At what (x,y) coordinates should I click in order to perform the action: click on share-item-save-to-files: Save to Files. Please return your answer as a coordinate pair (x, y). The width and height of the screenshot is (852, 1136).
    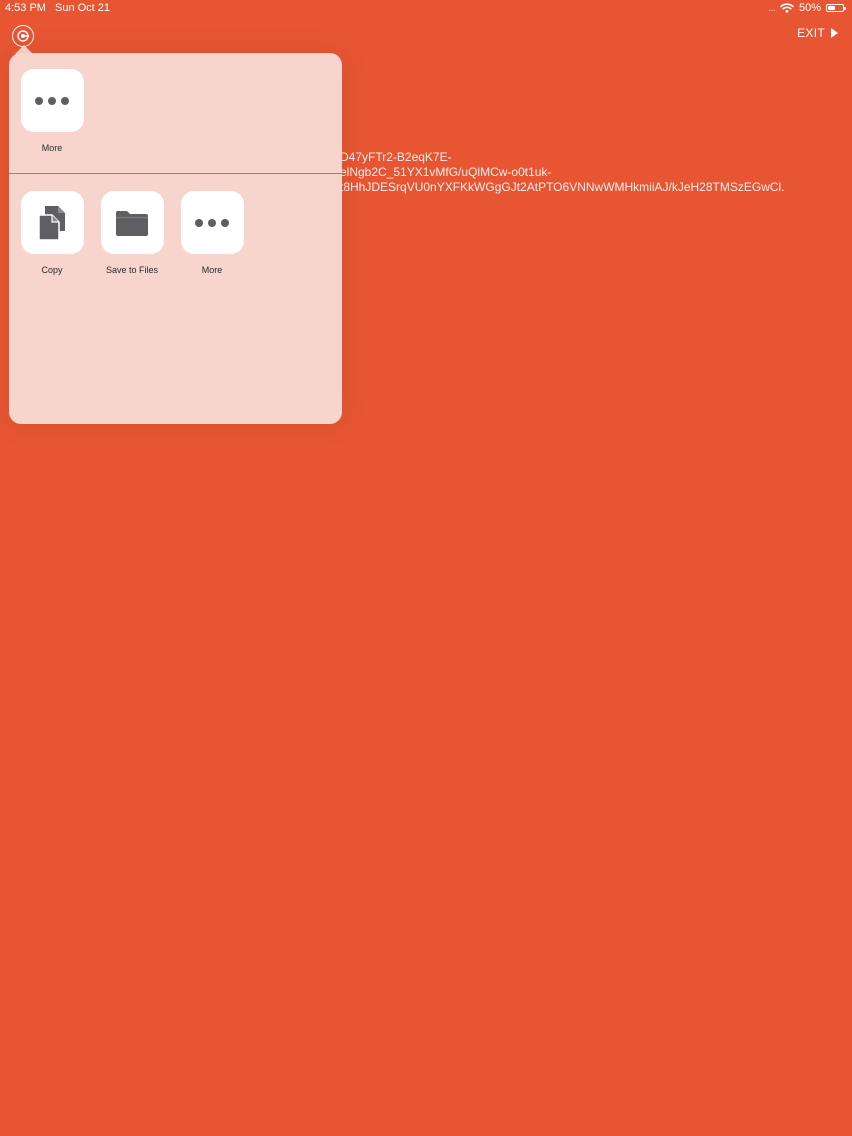
    Looking at the image, I should click on (132, 233).